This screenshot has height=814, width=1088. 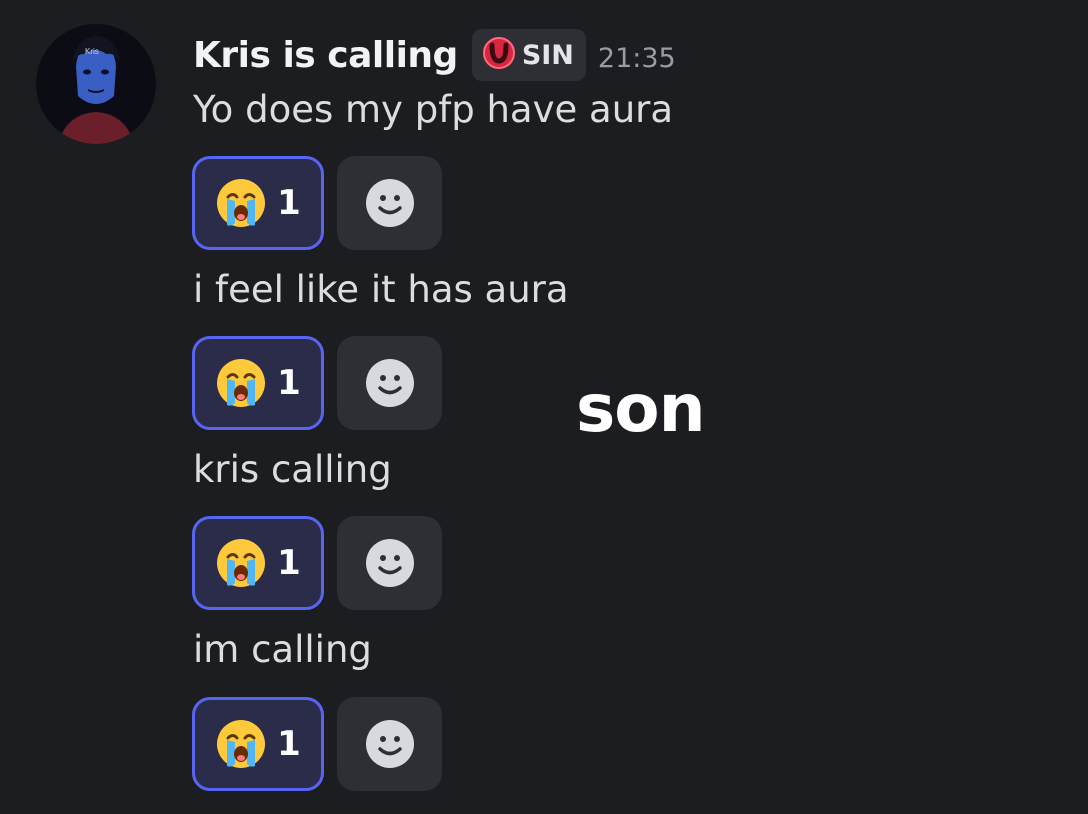 I want to click on message-text: im calling, so click(x=282, y=649).